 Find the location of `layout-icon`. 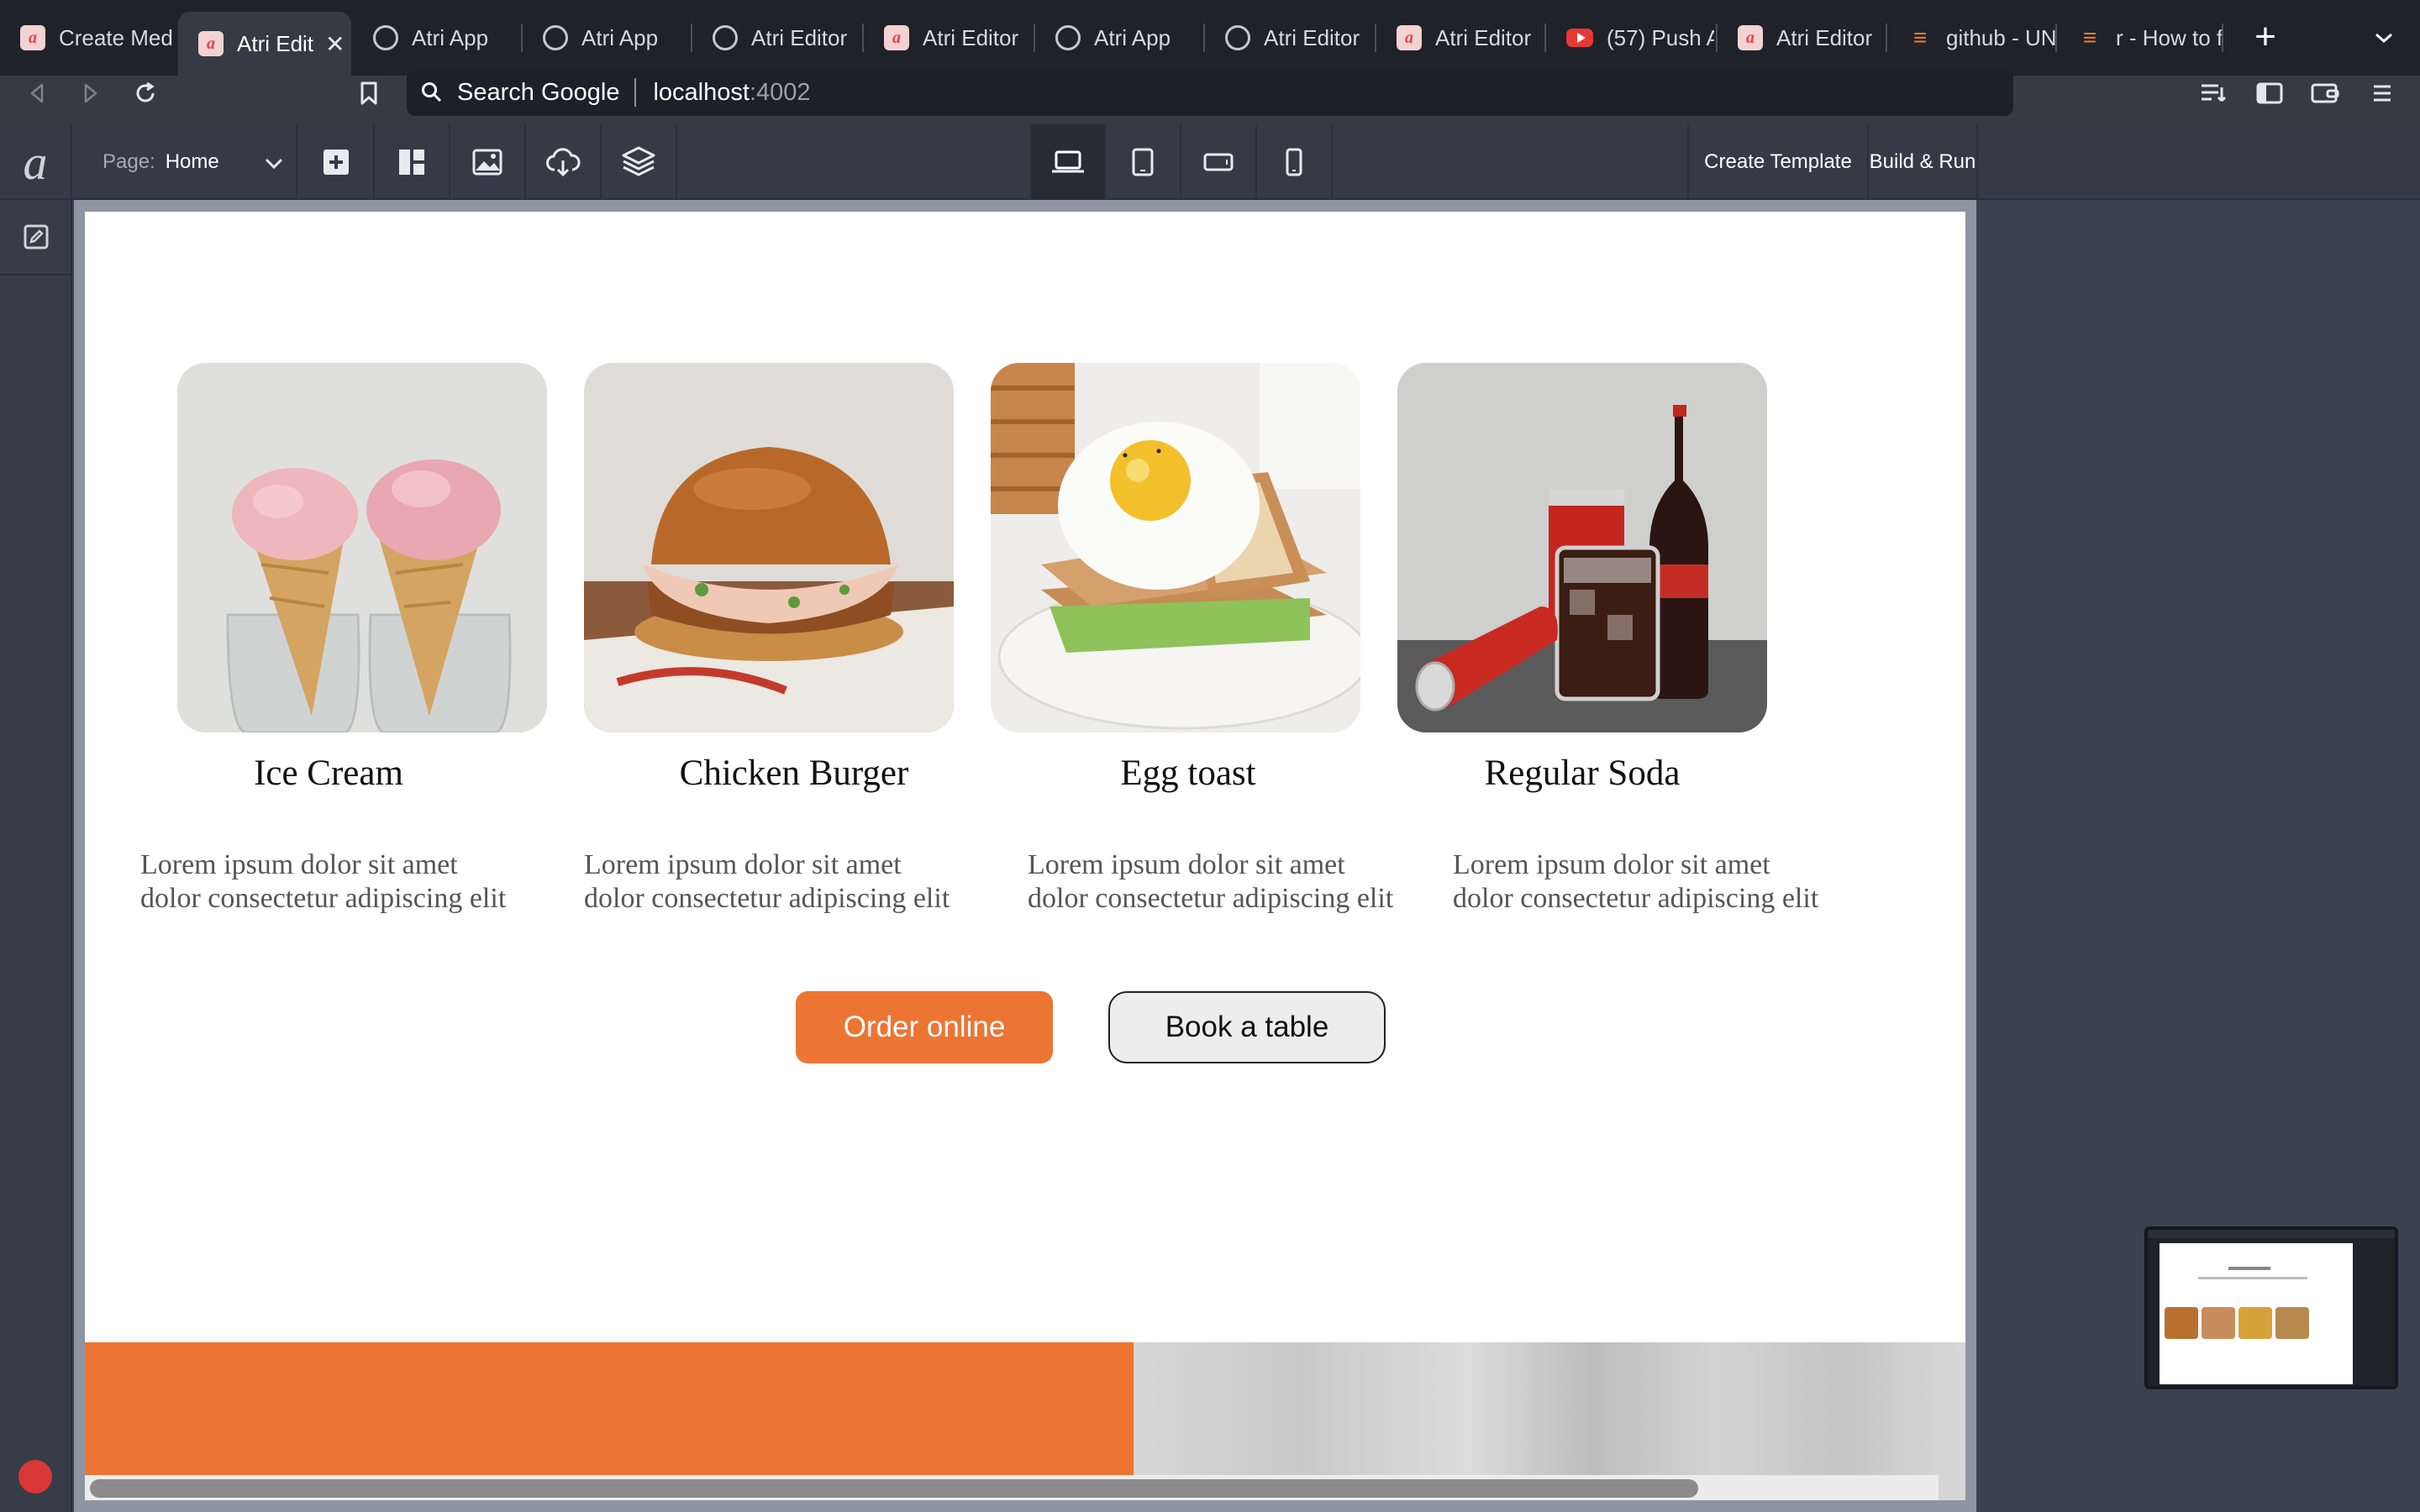

layout-icon is located at coordinates (412, 162).